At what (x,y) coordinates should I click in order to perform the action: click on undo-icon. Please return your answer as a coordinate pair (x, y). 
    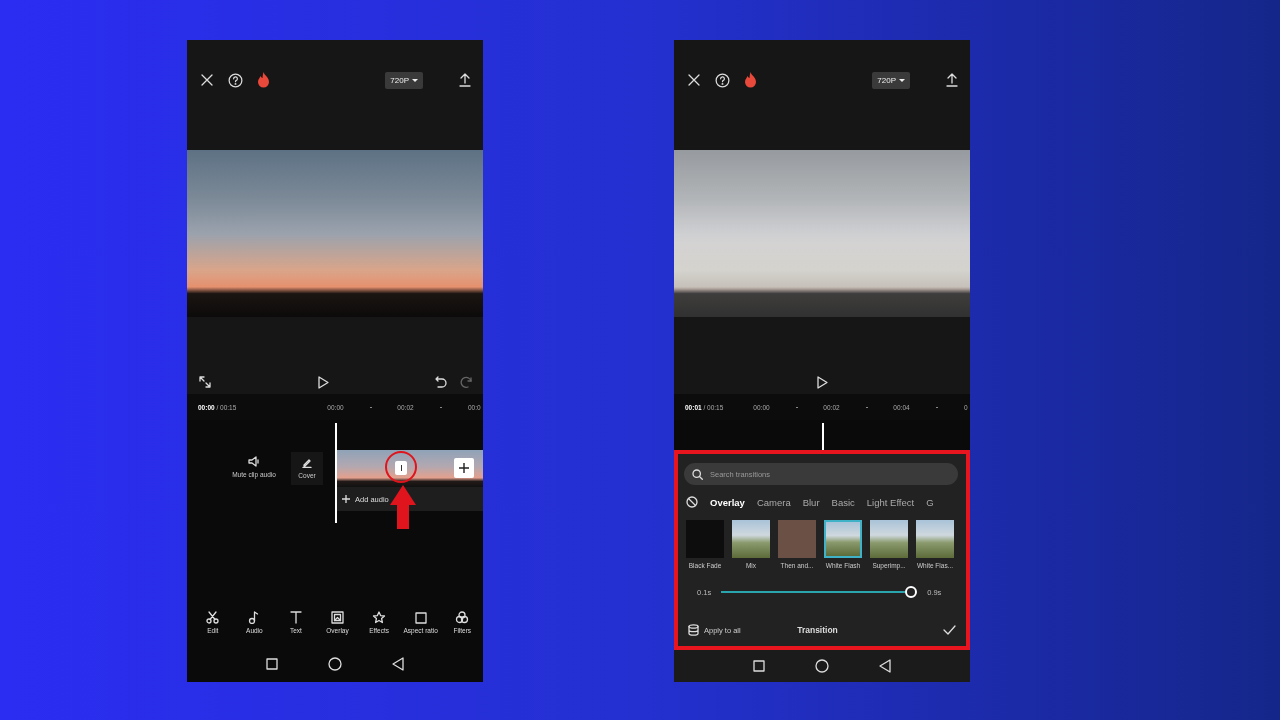
    Looking at the image, I should click on (441, 382).